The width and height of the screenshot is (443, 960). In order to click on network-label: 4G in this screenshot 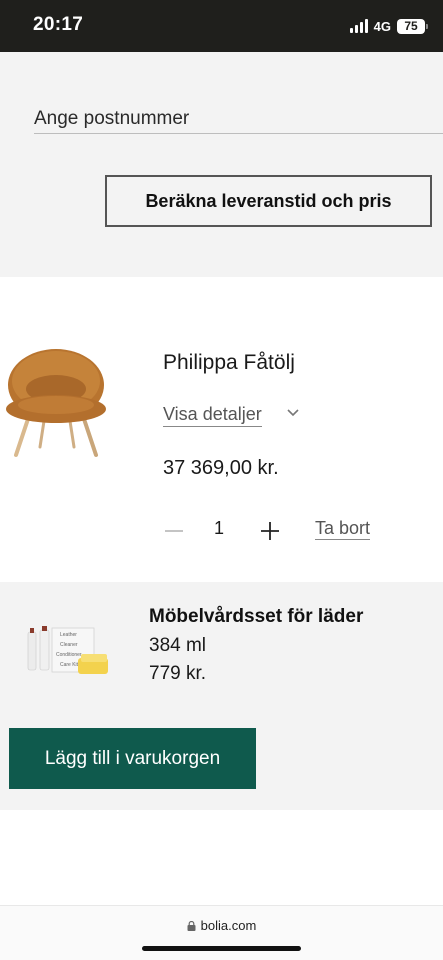, I will do `click(382, 26)`.